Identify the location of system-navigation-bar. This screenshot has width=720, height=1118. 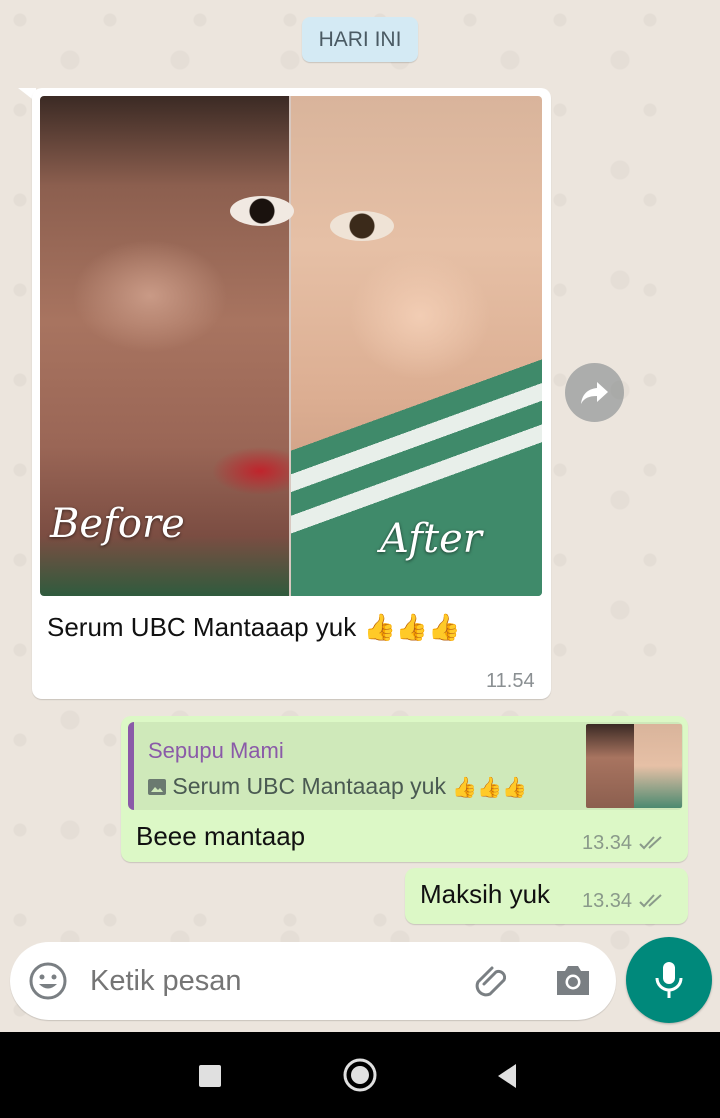
(360, 1075).